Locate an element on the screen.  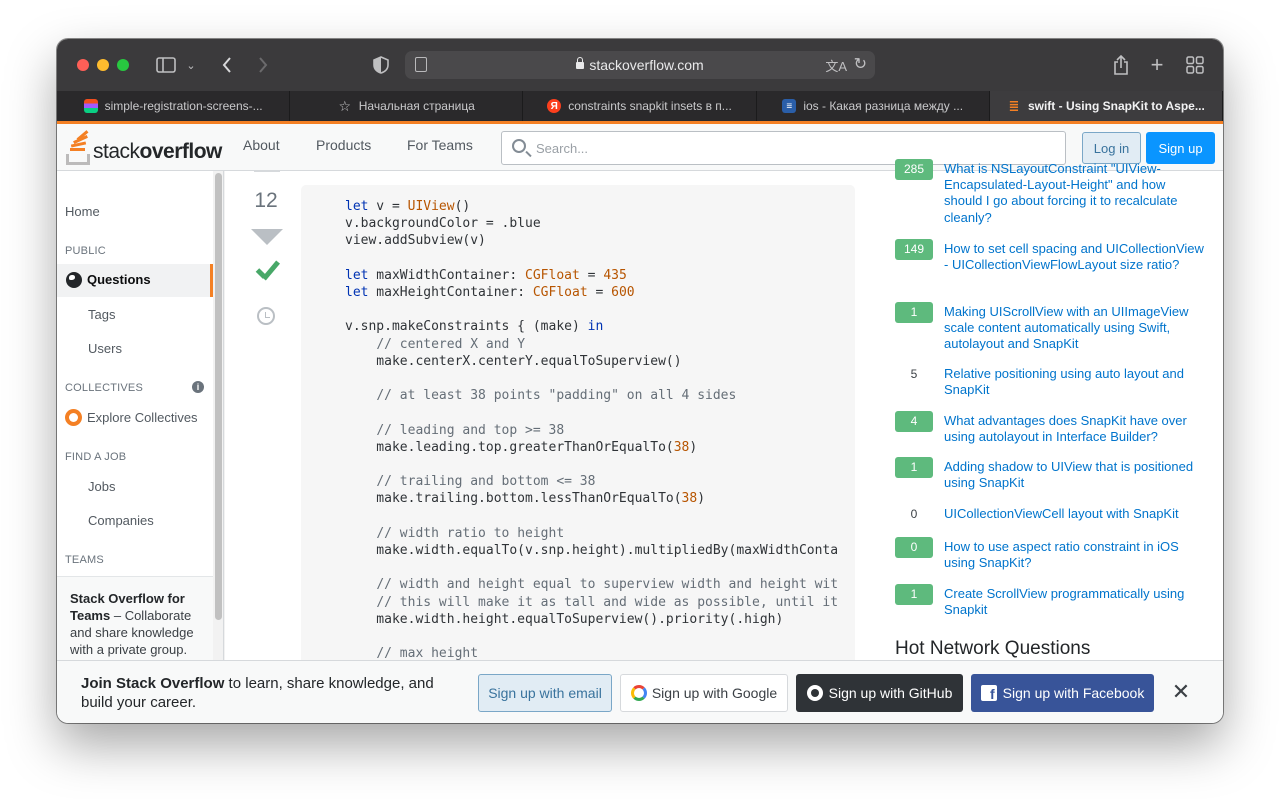
stackoverflow-logo: stackoverflow is located at coordinates (143, 147).